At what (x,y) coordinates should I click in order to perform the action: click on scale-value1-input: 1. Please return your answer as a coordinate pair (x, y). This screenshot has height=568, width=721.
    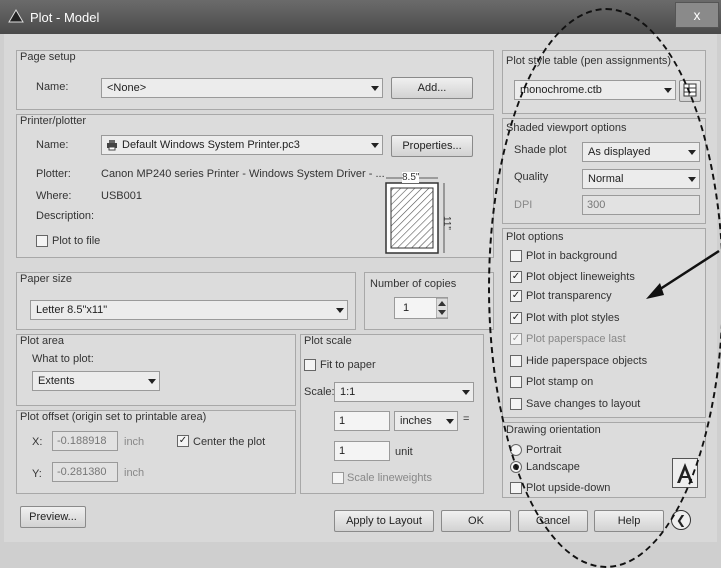
    Looking at the image, I should click on (362, 421).